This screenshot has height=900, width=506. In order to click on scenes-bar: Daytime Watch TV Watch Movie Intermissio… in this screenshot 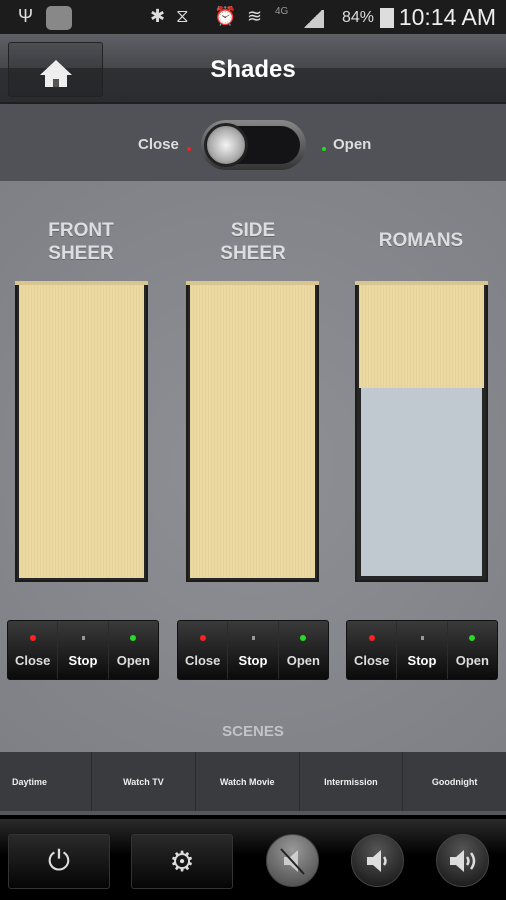, I will do `click(253, 783)`.